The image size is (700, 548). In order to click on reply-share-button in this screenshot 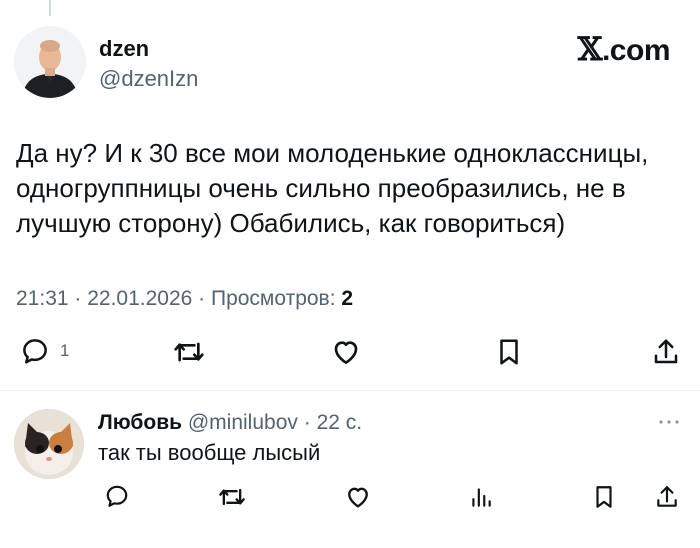, I will do `click(667, 497)`.